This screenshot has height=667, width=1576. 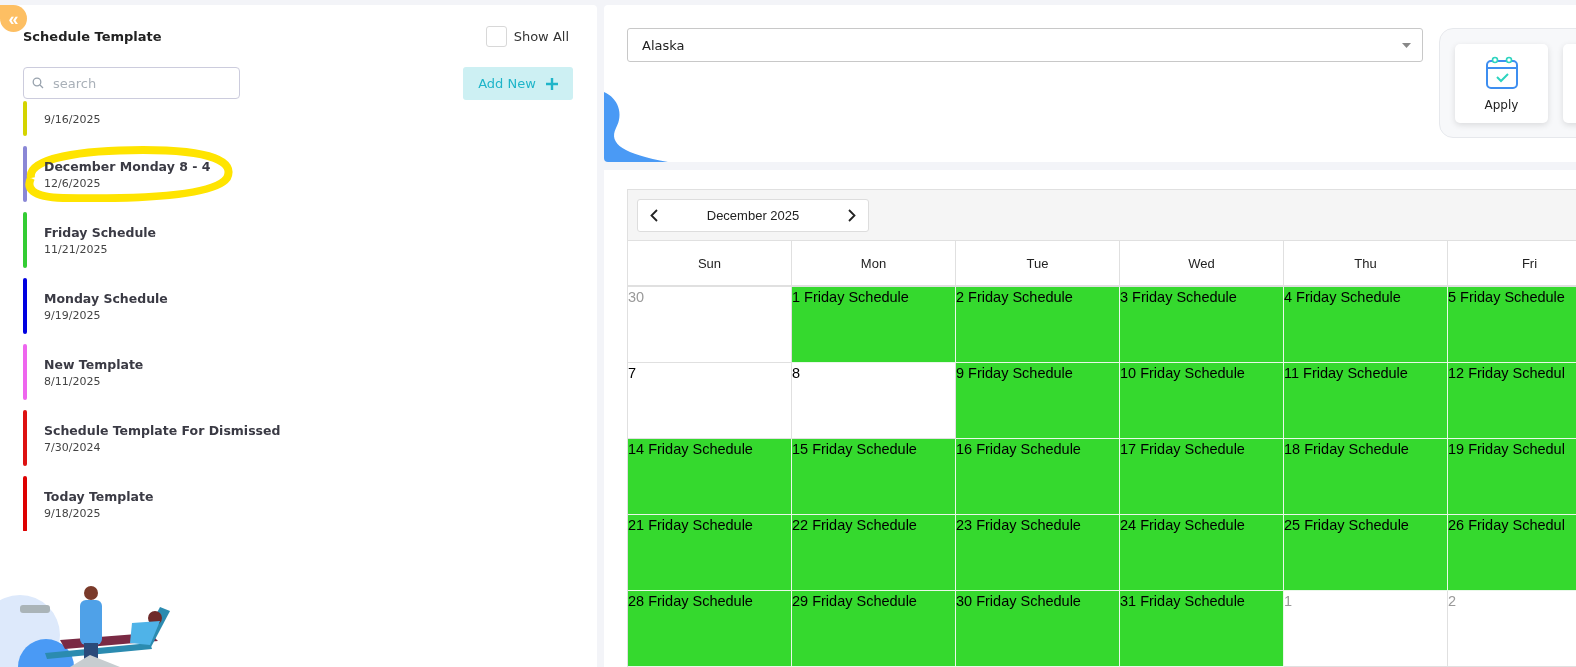 What do you see at coordinates (1202, 477) in the screenshot?
I see `calendar-cell: 17 Friday Schedule` at bounding box center [1202, 477].